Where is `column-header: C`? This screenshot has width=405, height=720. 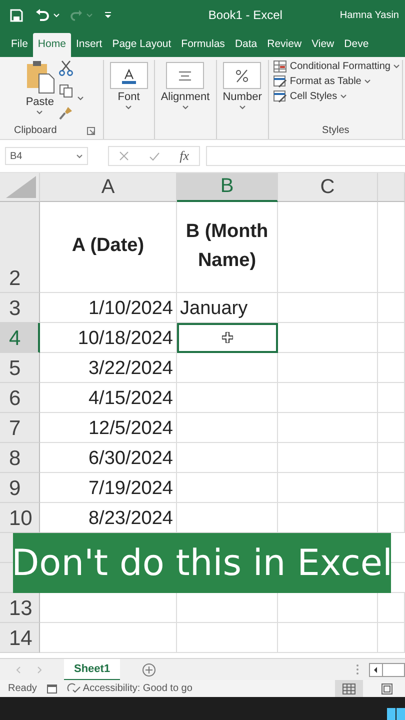
column-header: C is located at coordinates (328, 187).